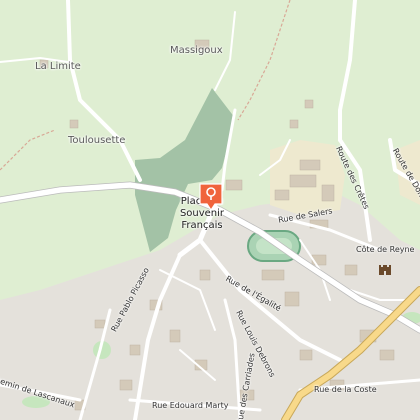 Image resolution: width=420 pixels, height=420 pixels. I want to click on street-label-rue-edouard-marty: Rue Edouard Marty, so click(190, 405).